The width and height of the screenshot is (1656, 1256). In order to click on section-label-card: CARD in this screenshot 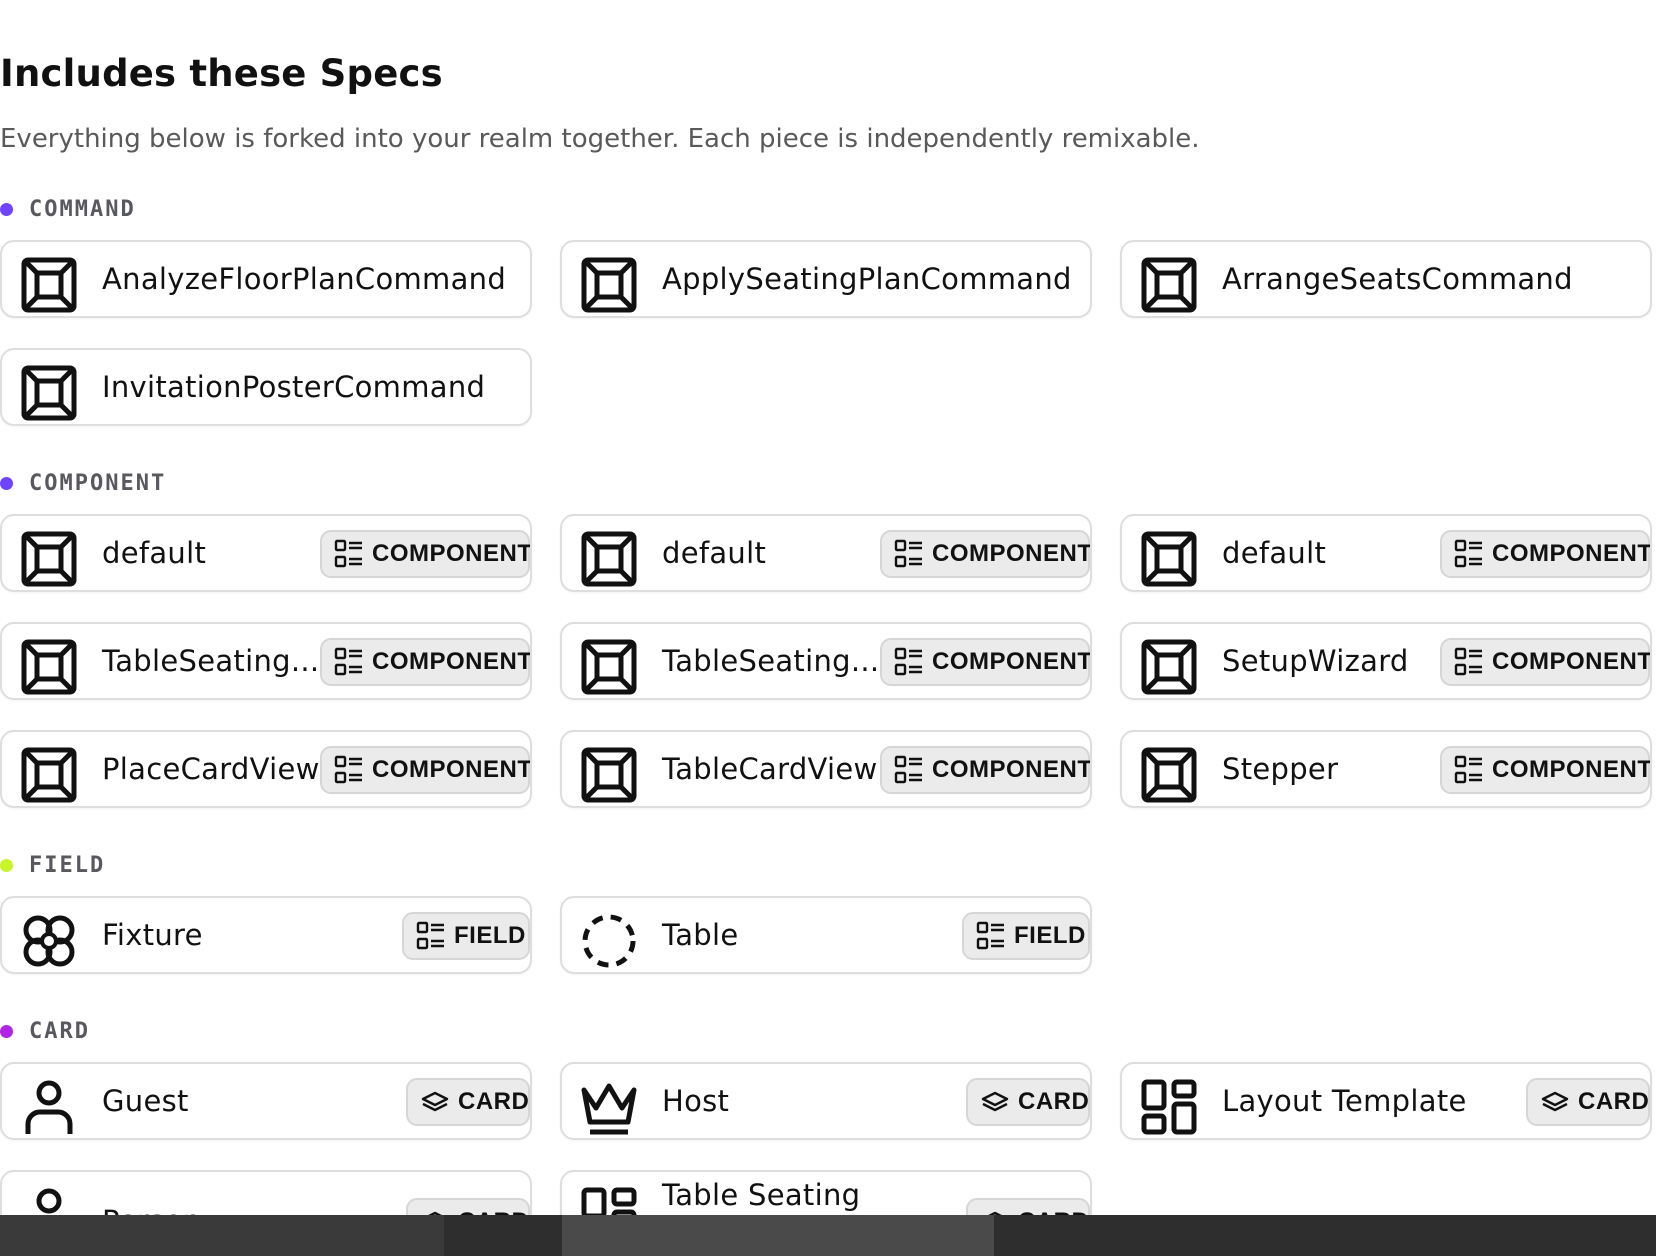, I will do `click(45, 1031)`.